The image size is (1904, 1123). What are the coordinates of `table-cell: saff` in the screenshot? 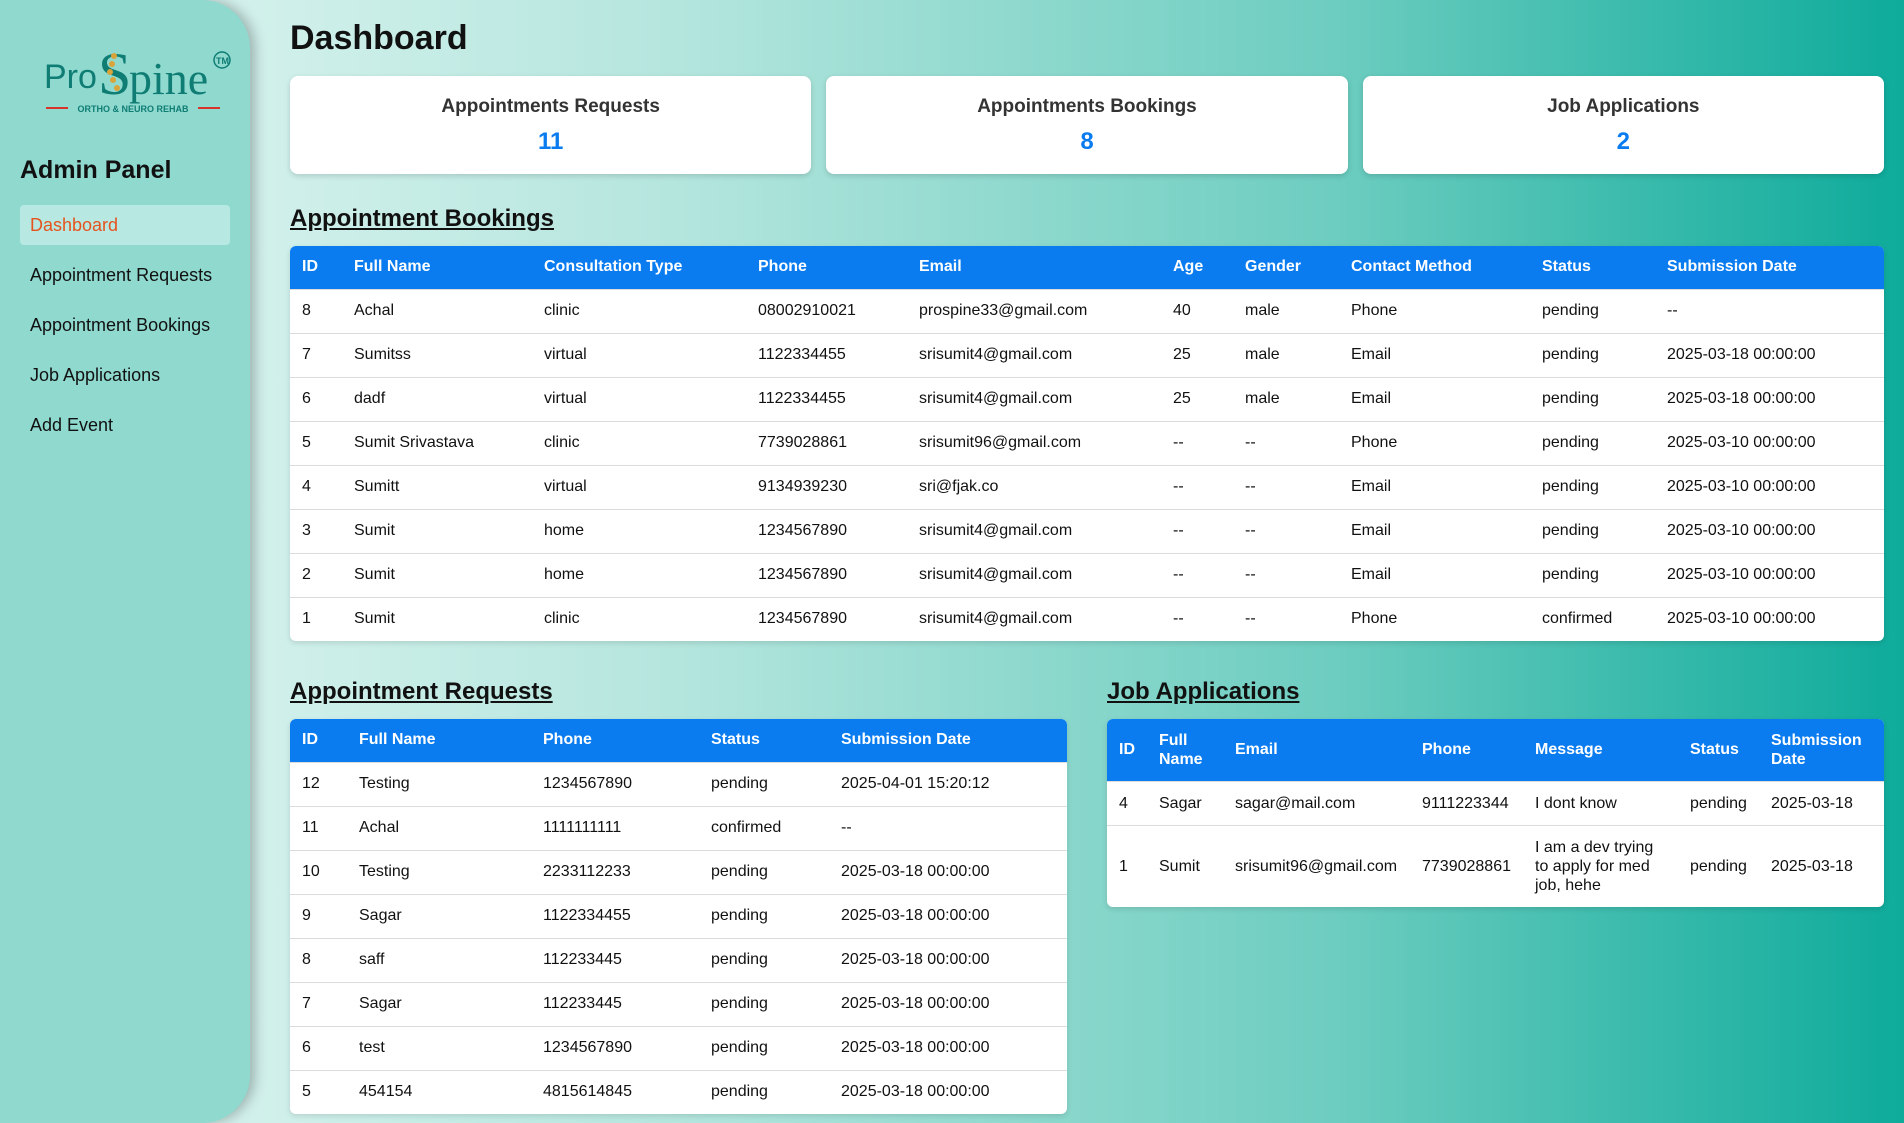 It's located at (439, 959).